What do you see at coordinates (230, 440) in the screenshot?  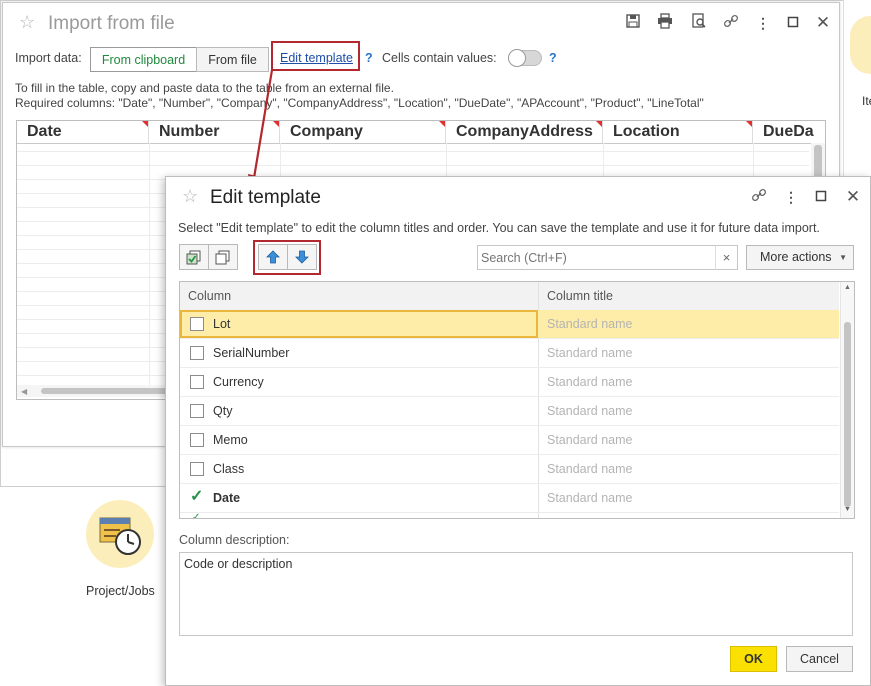 I see `row-column-name: Memo` at bounding box center [230, 440].